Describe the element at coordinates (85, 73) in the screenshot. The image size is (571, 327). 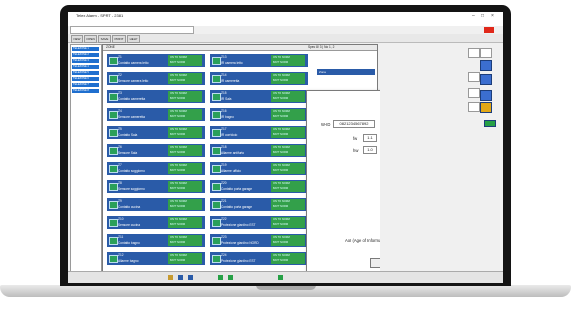
I see `tree-item: TELEZONE 5` at that location.